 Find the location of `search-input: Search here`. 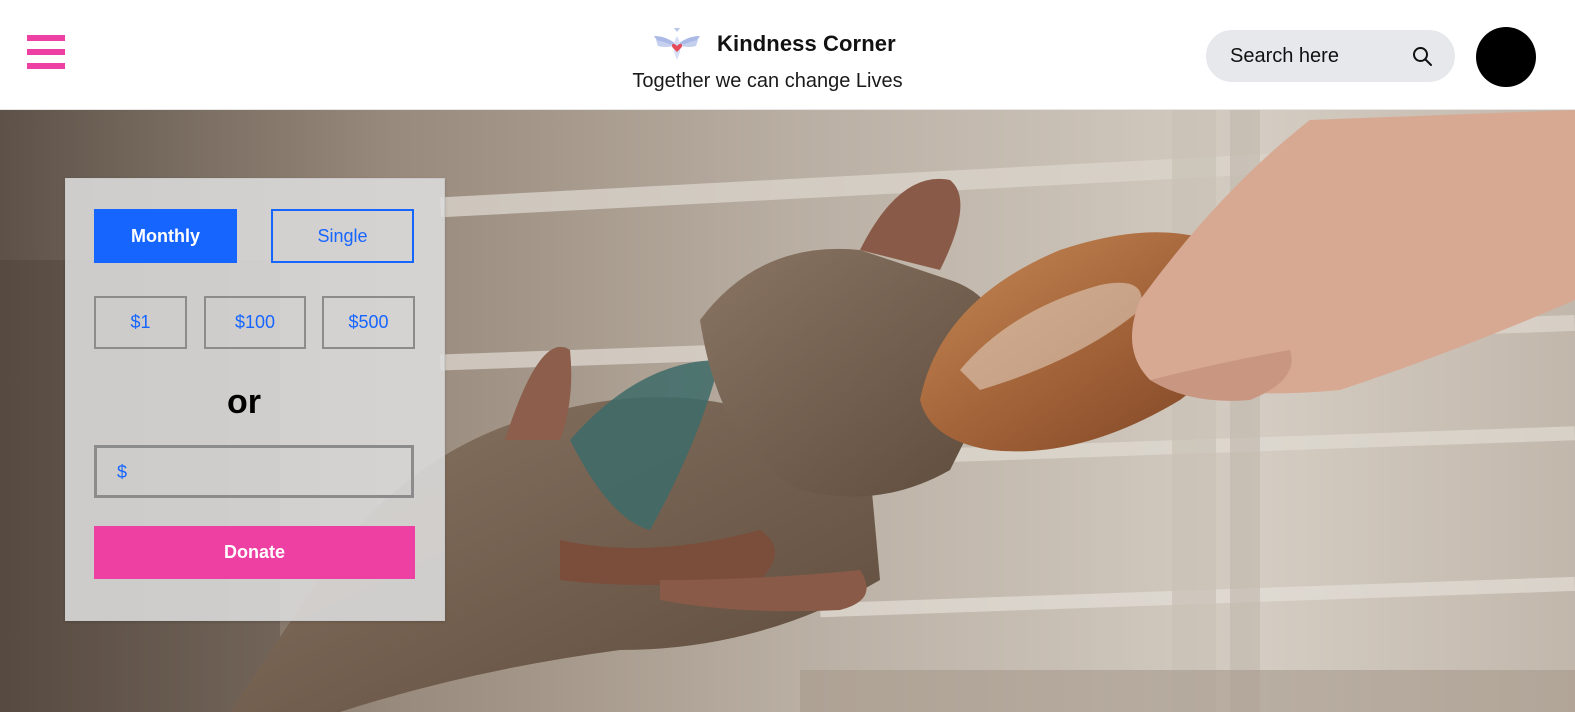

search-input: Search here is located at coordinates (1330, 56).